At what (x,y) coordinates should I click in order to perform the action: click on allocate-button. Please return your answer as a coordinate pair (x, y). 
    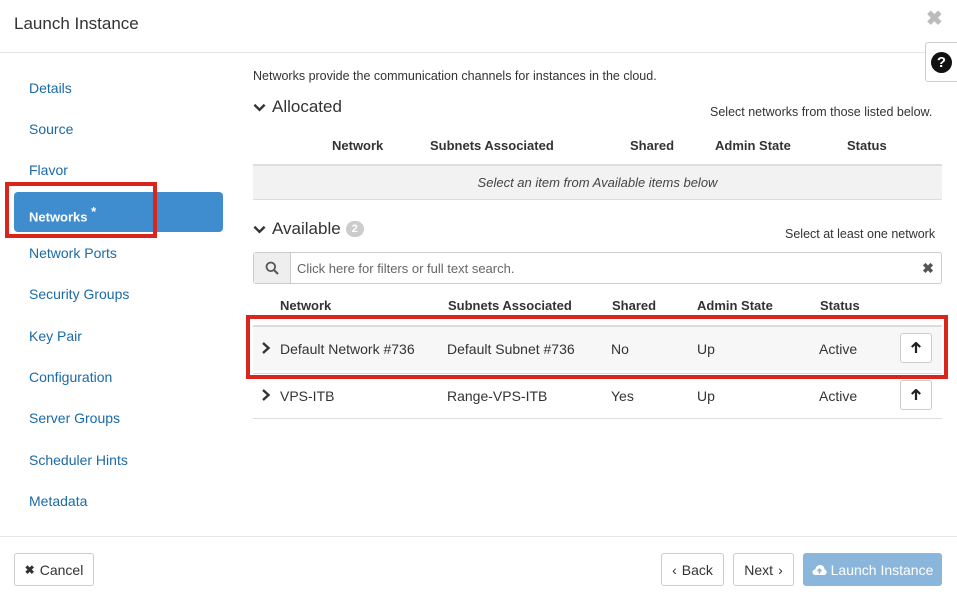
    Looking at the image, I should click on (916, 395).